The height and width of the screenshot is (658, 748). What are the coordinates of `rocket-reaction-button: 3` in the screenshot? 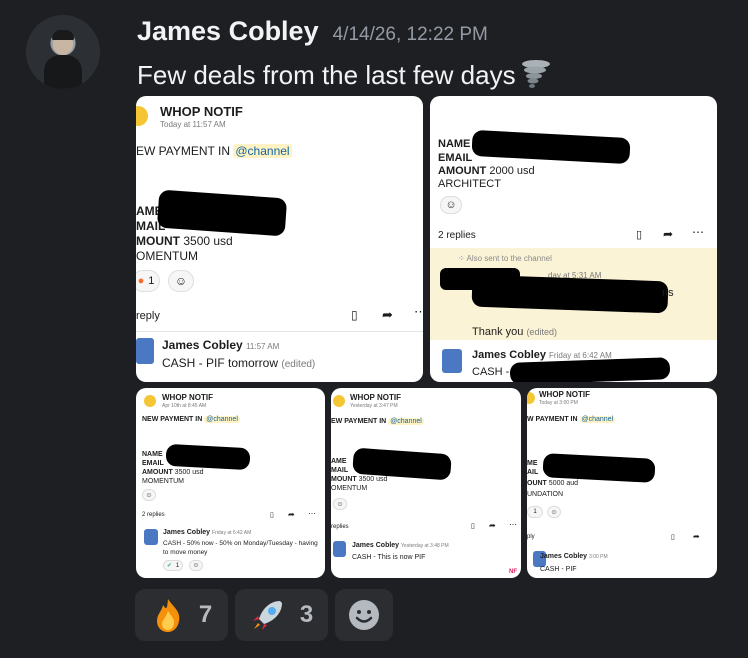 It's located at (281, 615).